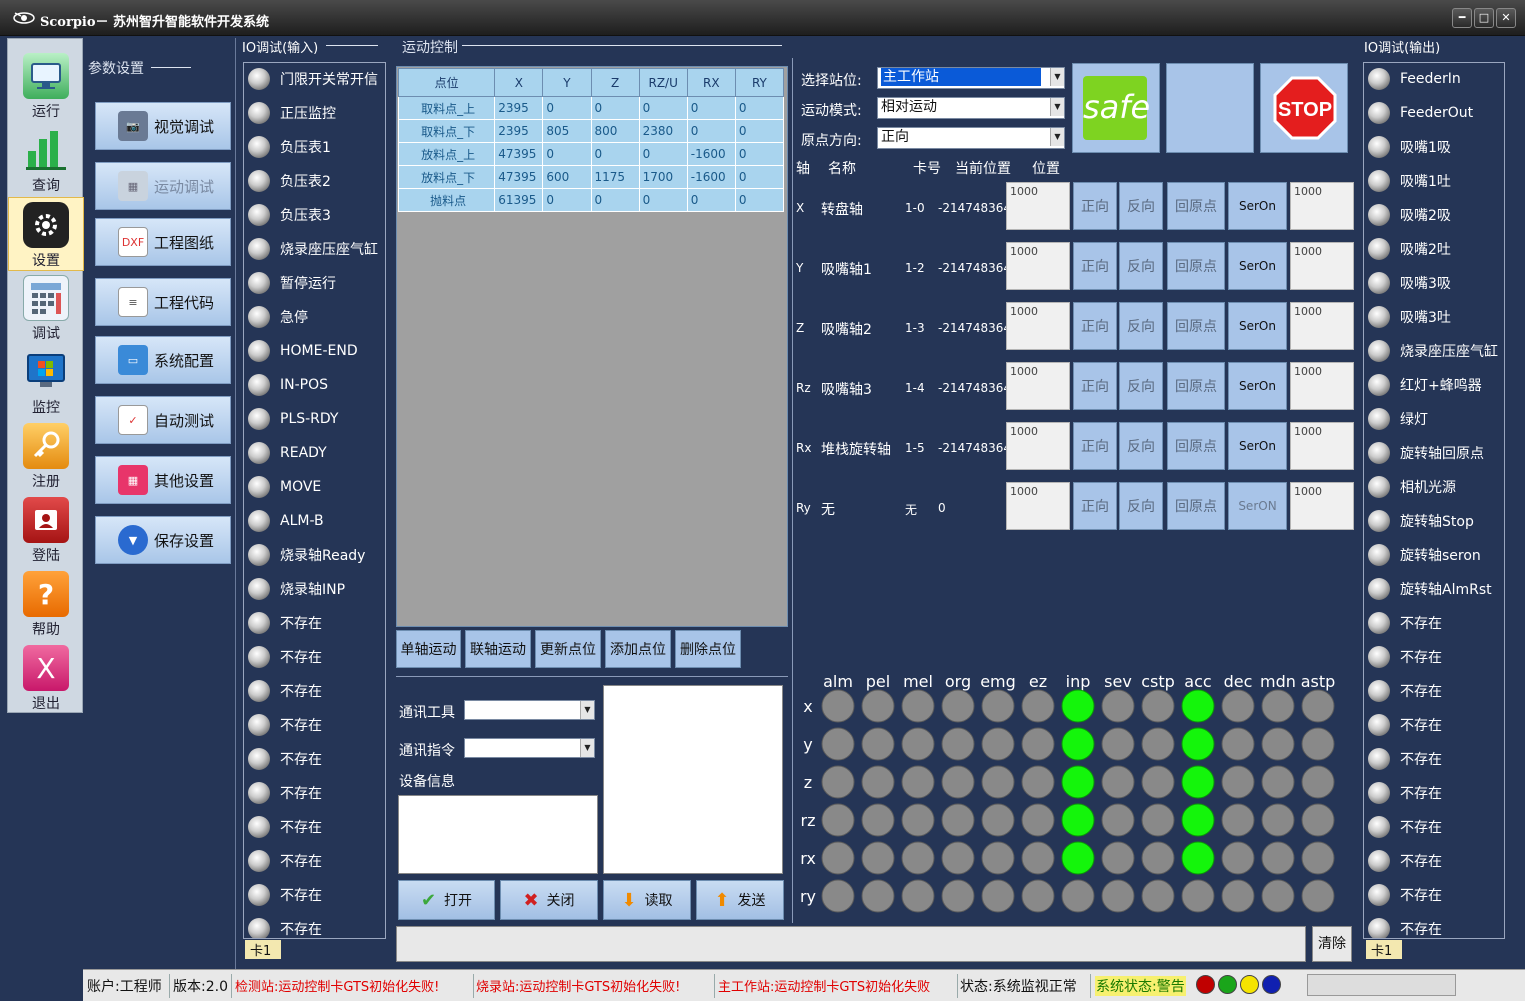 This screenshot has width=1525, height=1001. What do you see at coordinates (289, 215) in the screenshot?
I see `io-item: 负压表3` at bounding box center [289, 215].